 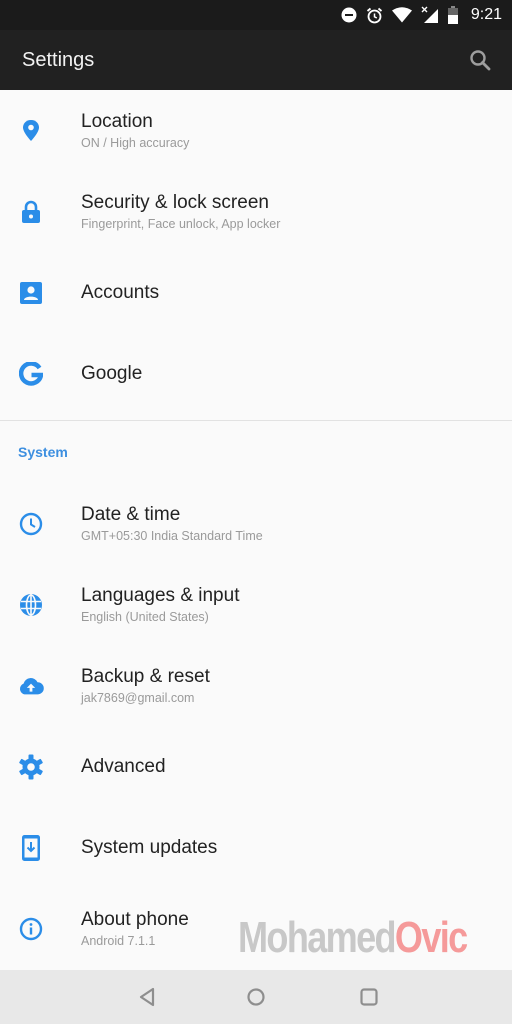 I want to click on globe-icon, so click(x=31, y=605).